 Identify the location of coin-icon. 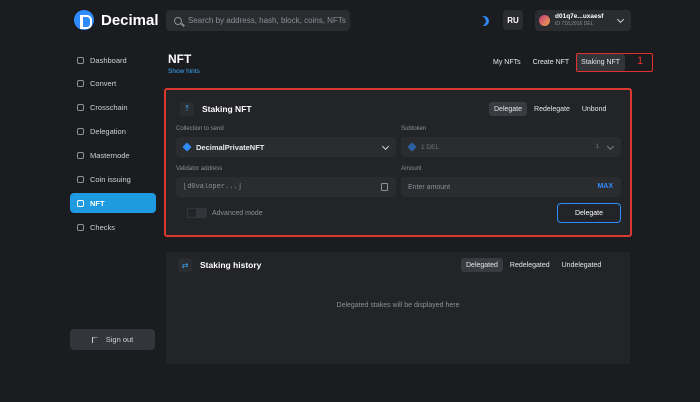
(80, 179).